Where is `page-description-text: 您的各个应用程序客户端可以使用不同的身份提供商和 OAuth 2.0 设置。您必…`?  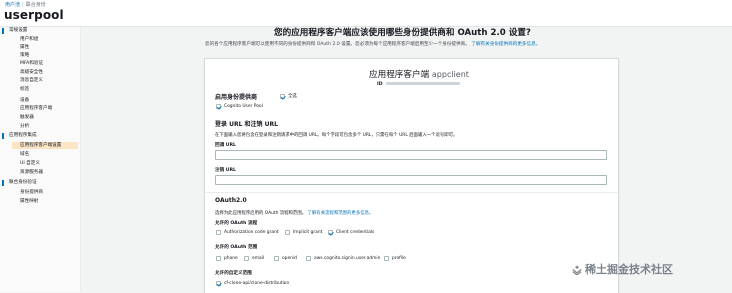
page-description-text: 您的各个应用程序客户端可以使用不同的身份提供商和 OAuth 2.0 设置。您必… is located at coordinates (337, 44).